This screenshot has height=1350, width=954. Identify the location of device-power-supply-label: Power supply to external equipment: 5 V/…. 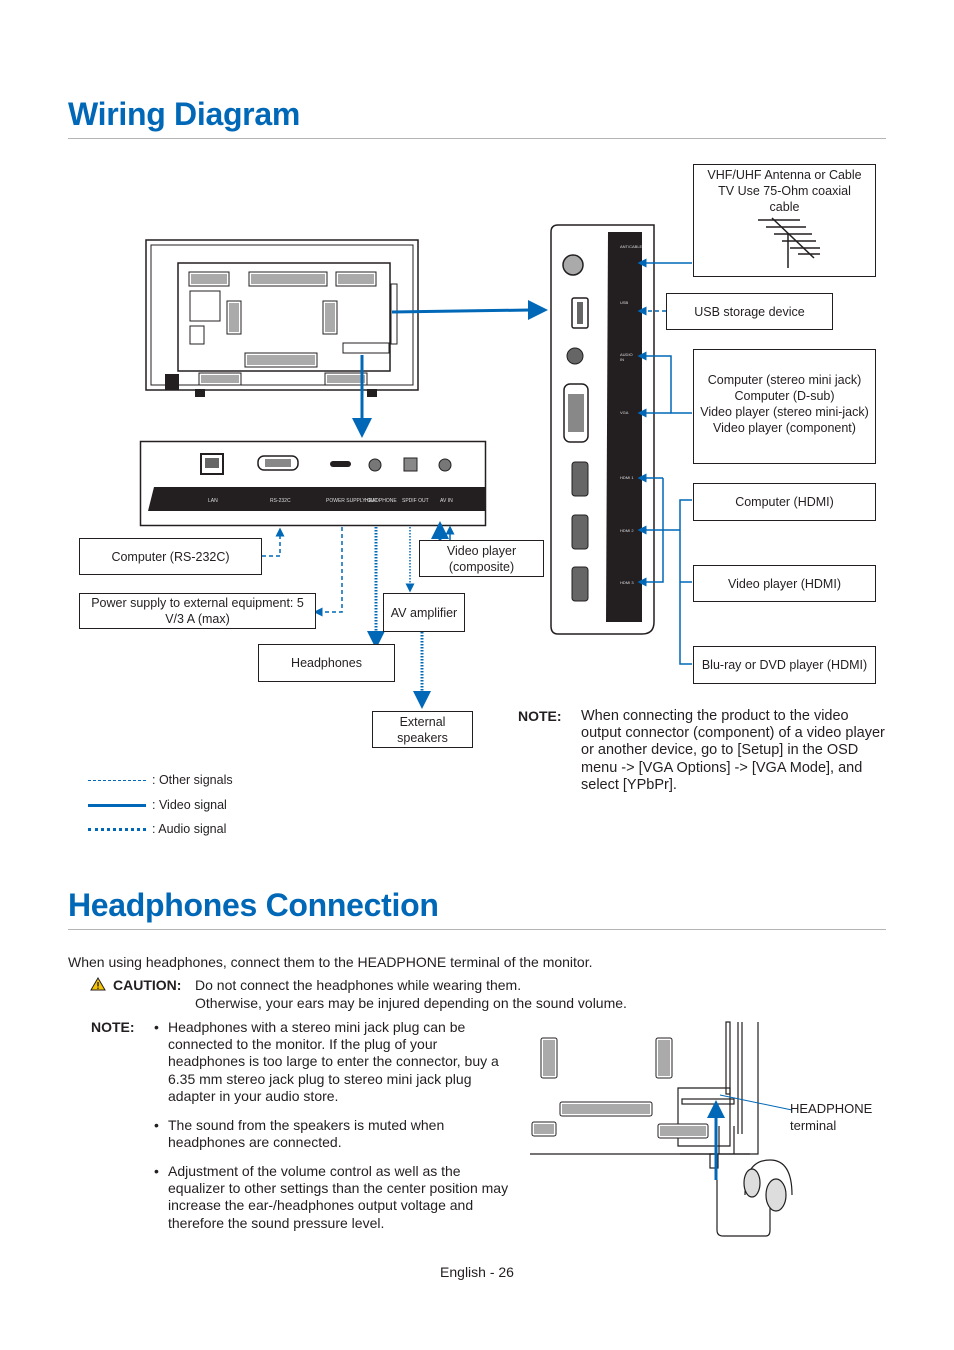
(197, 611).